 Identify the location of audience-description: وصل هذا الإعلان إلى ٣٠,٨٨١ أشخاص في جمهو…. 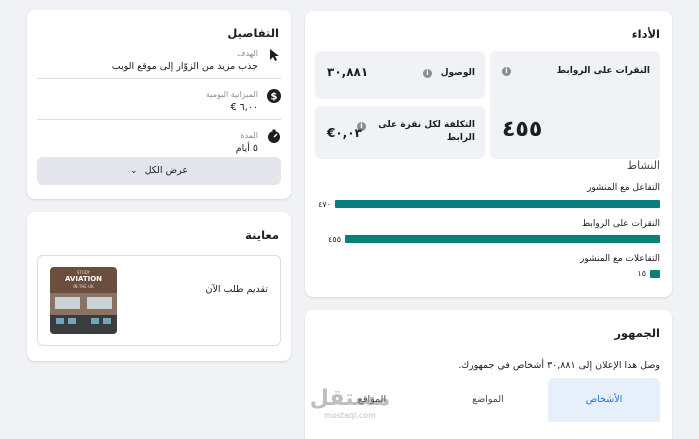
(559, 365).